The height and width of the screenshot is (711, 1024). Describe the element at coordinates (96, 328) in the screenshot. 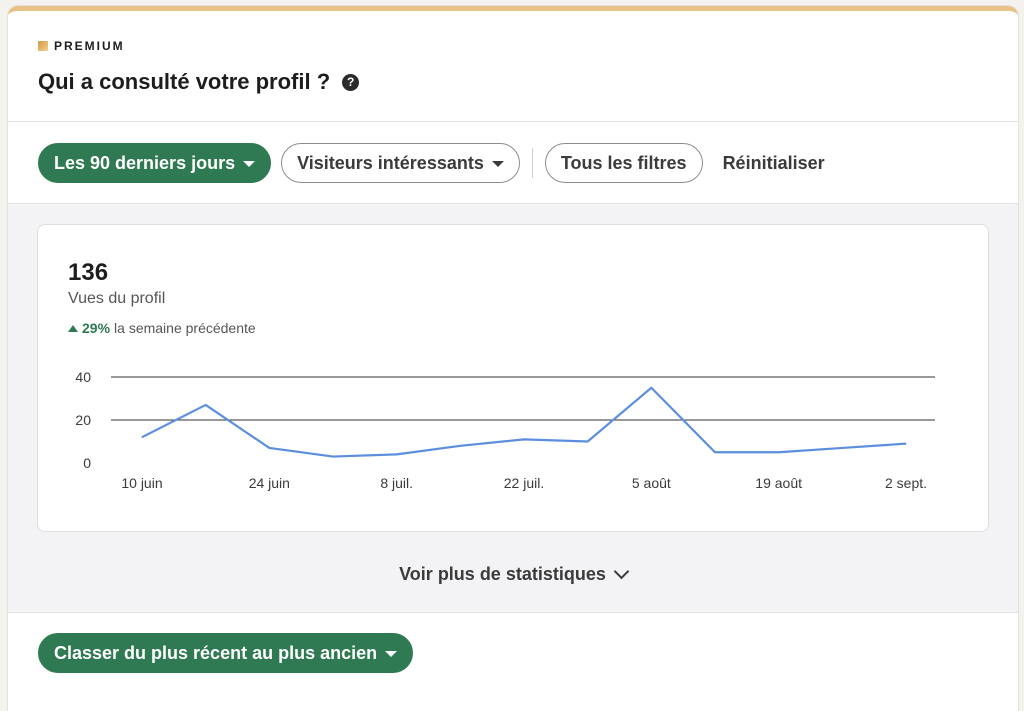

I see `change-percent: 29%` at that location.